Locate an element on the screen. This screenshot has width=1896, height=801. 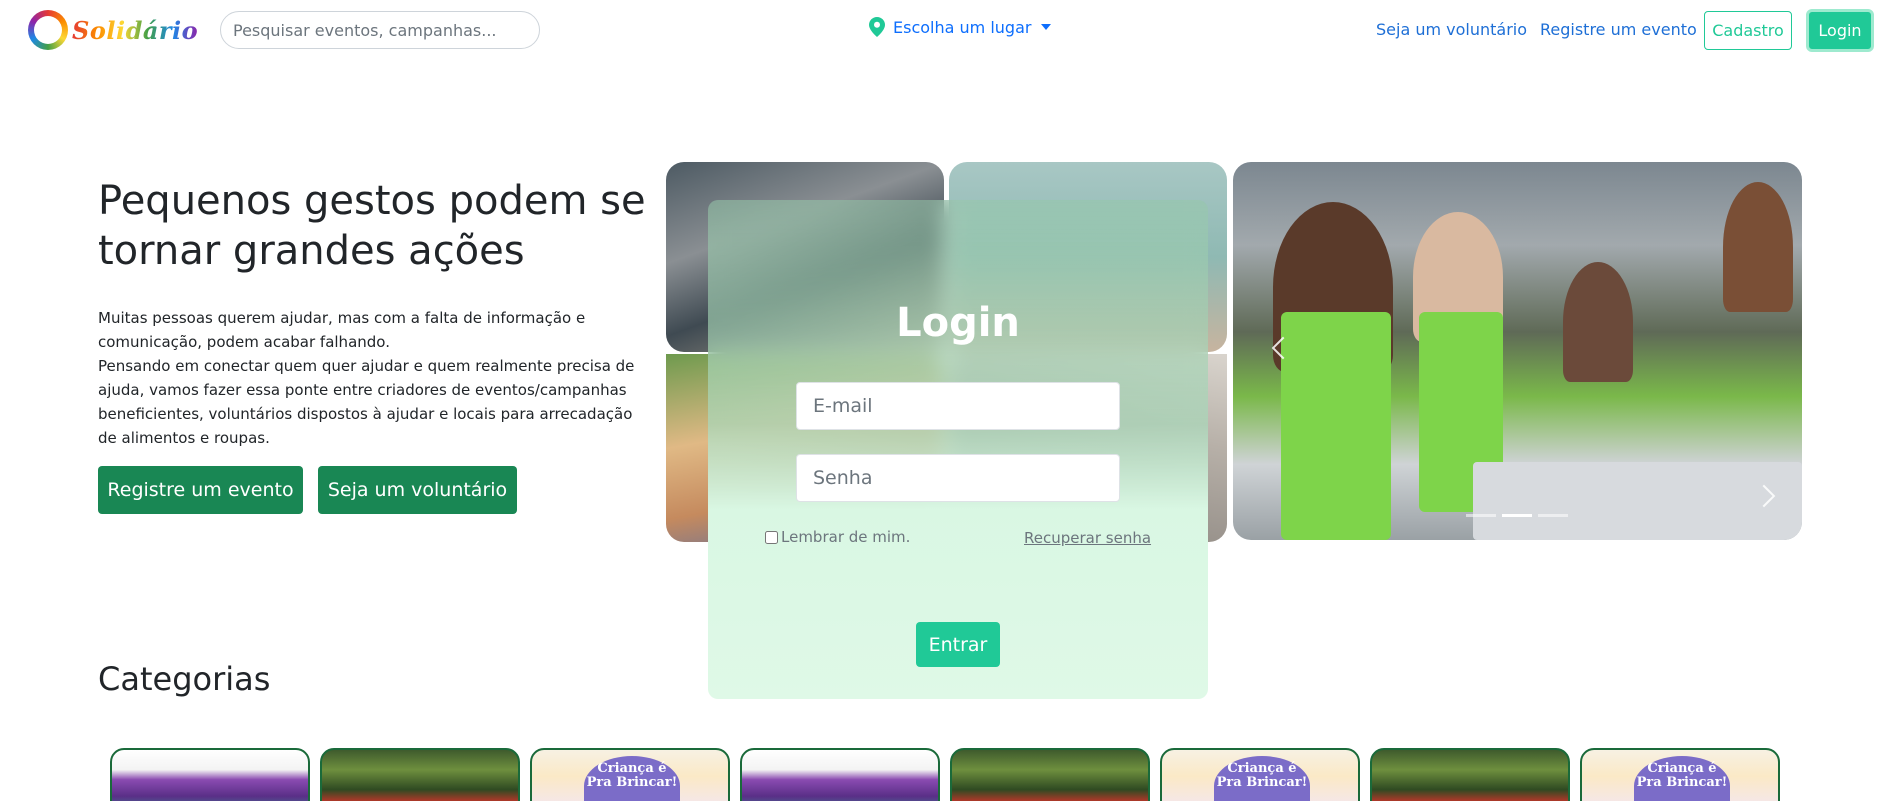
carousel-indicators is located at coordinates (1517, 515).